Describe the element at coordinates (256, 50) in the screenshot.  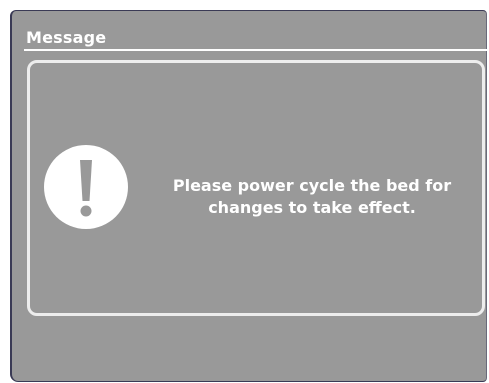
I see `title-divider` at that location.